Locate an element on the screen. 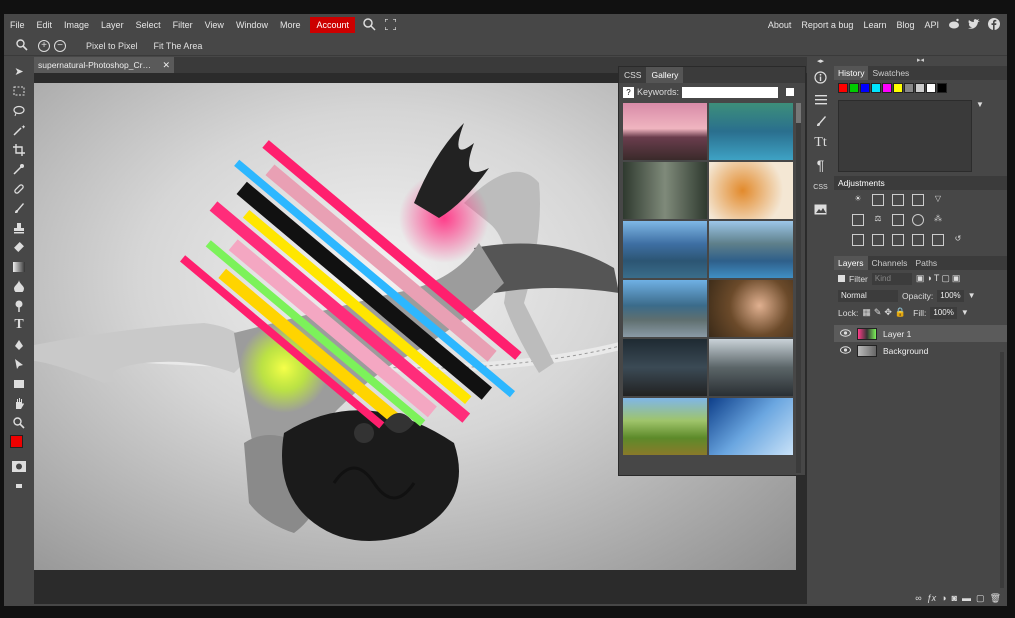 The width and height of the screenshot is (1015, 618). thumb-alpine-village is located at coordinates (665, 249).